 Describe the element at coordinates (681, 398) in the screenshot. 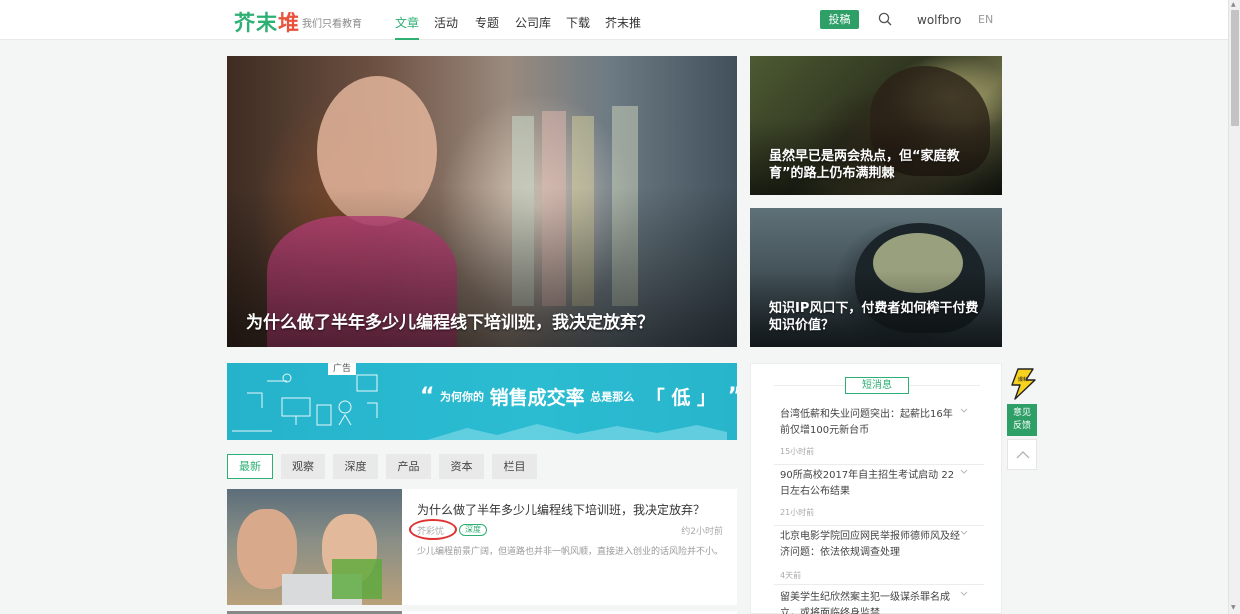

I see `ad-low: 「 低 」` at that location.